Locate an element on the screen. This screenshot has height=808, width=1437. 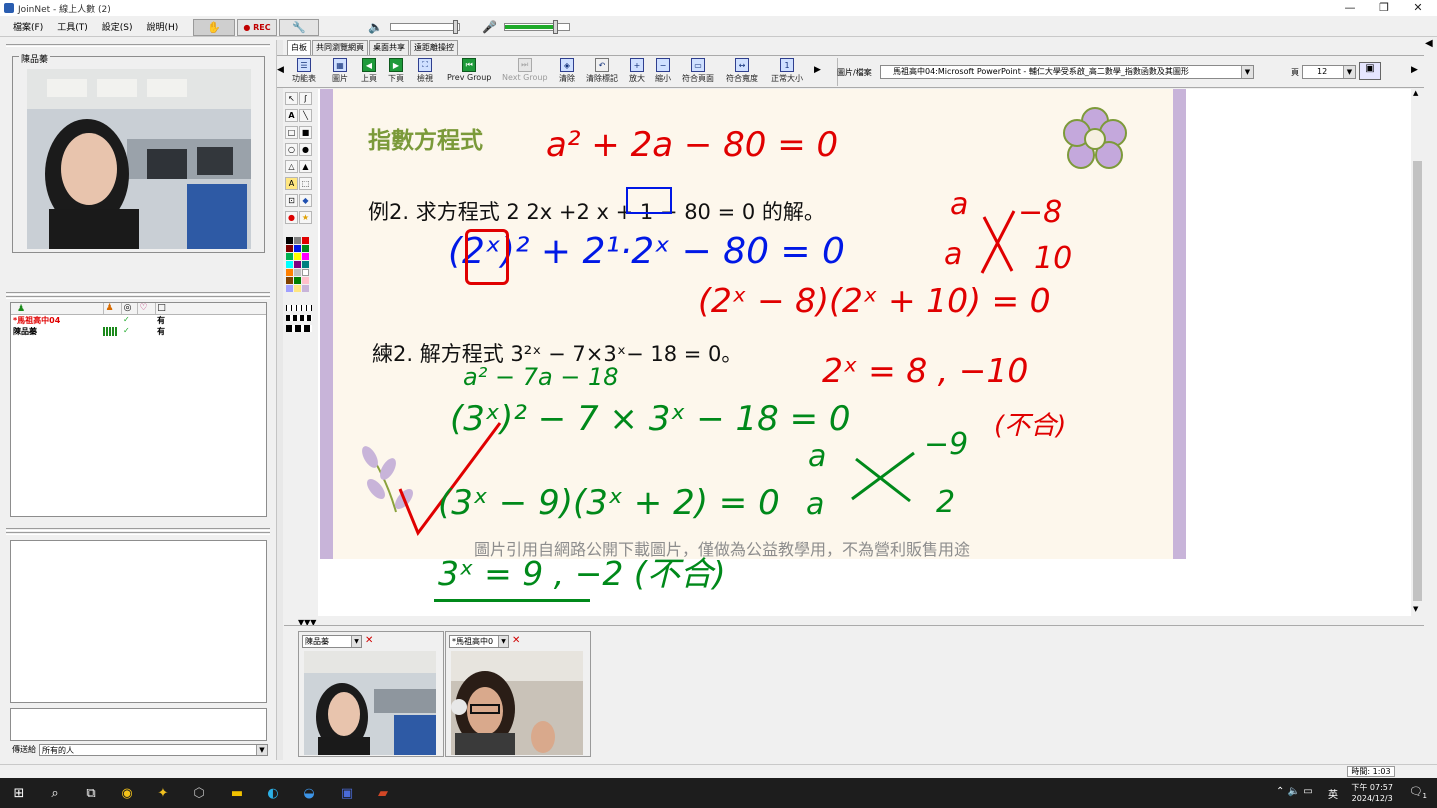
tab-desktop-share: 桌面共享 is located at coordinates (389, 47).